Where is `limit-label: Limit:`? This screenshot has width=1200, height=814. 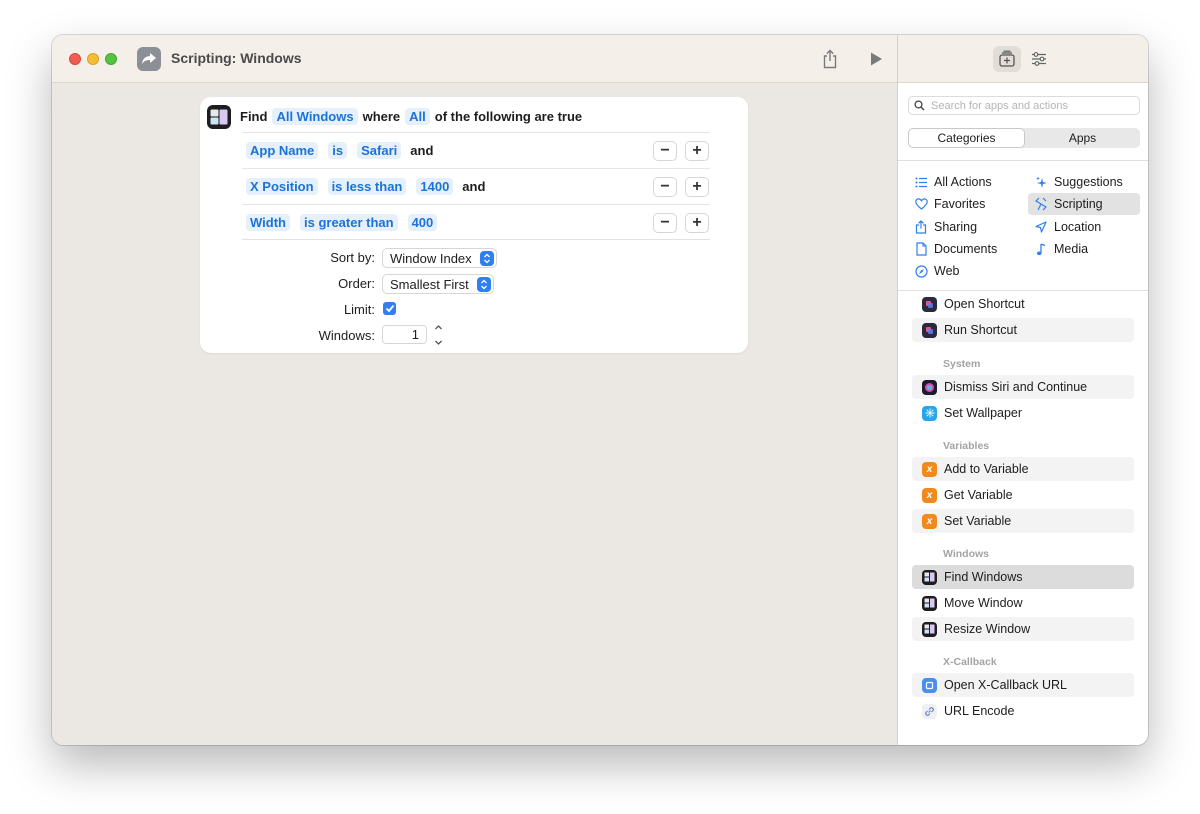
limit-label: Limit: is located at coordinates (359, 309).